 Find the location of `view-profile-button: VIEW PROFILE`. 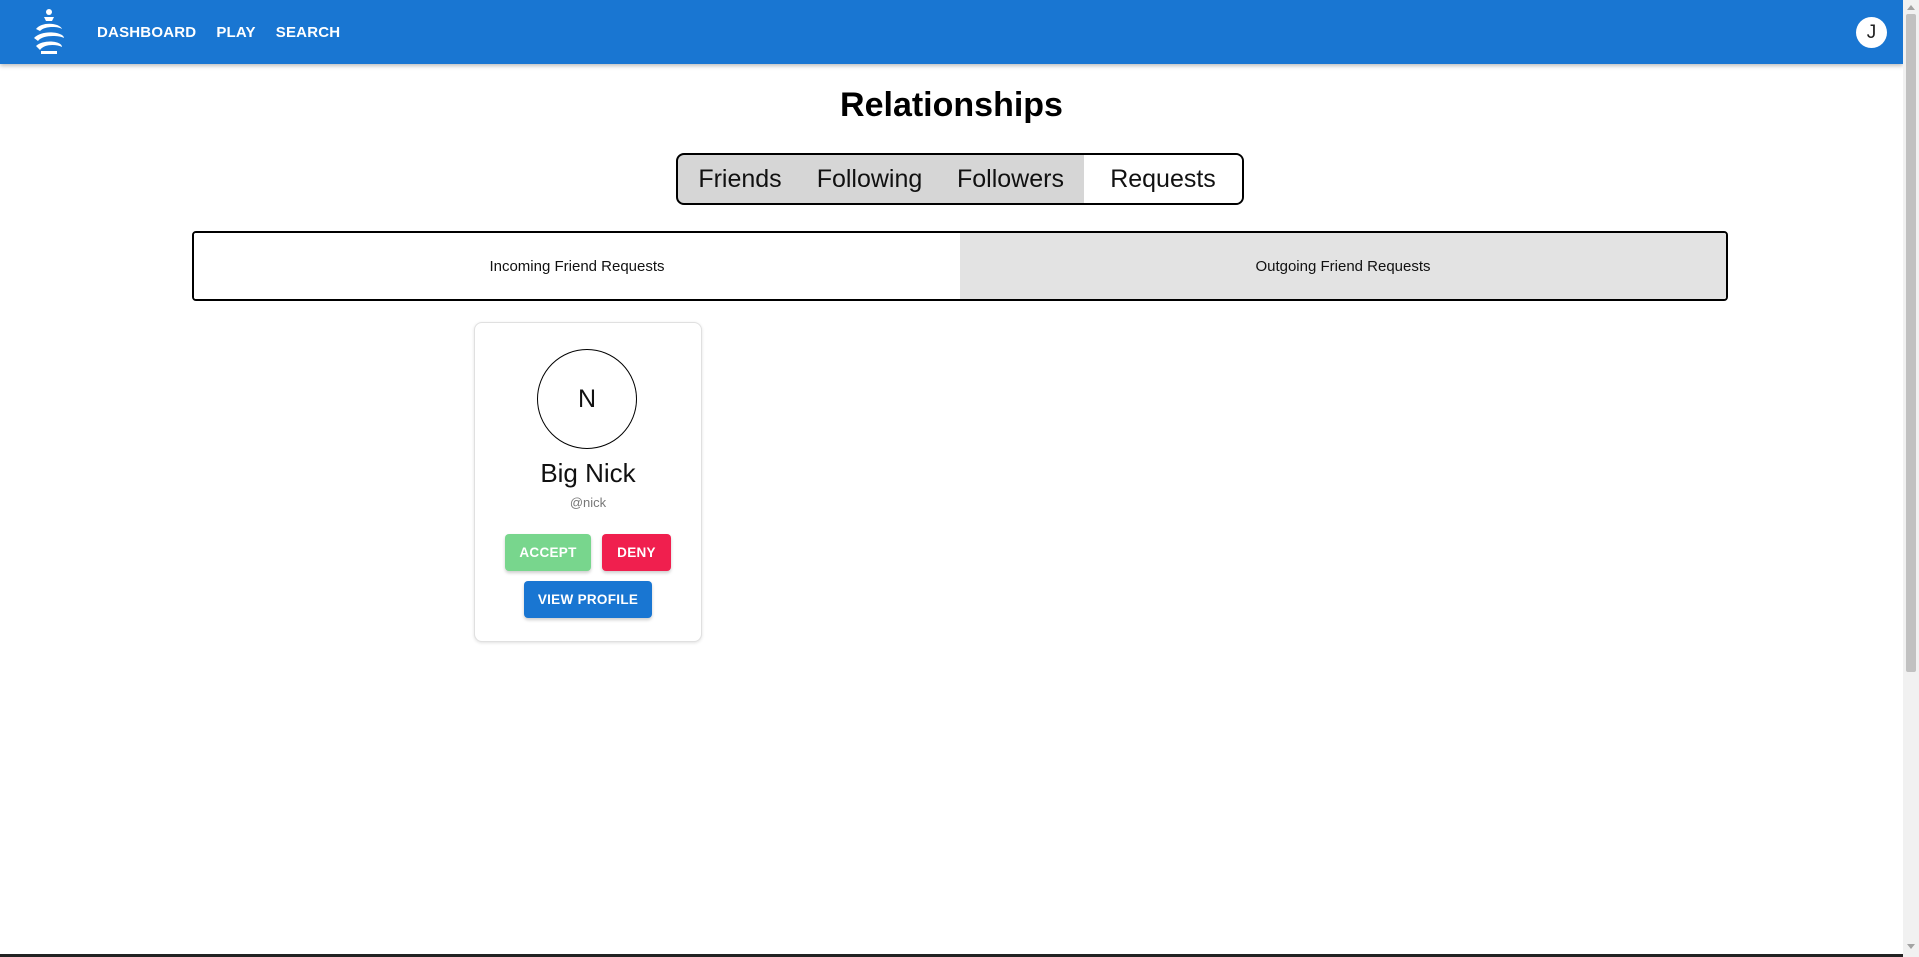

view-profile-button: VIEW PROFILE is located at coordinates (588, 599).